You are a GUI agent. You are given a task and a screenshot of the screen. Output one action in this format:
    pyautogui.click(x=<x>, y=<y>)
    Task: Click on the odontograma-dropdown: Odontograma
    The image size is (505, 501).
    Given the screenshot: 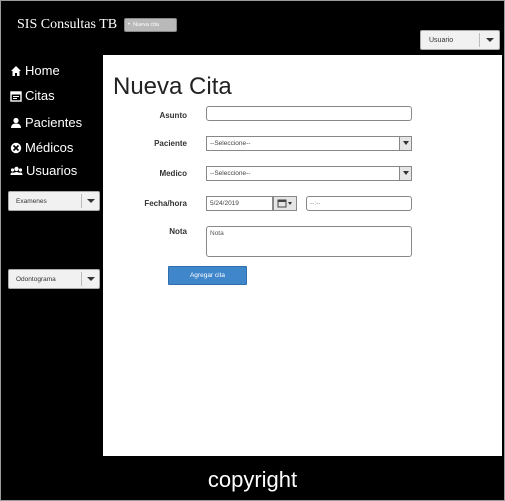 What is the action you would take?
    pyautogui.click(x=54, y=279)
    